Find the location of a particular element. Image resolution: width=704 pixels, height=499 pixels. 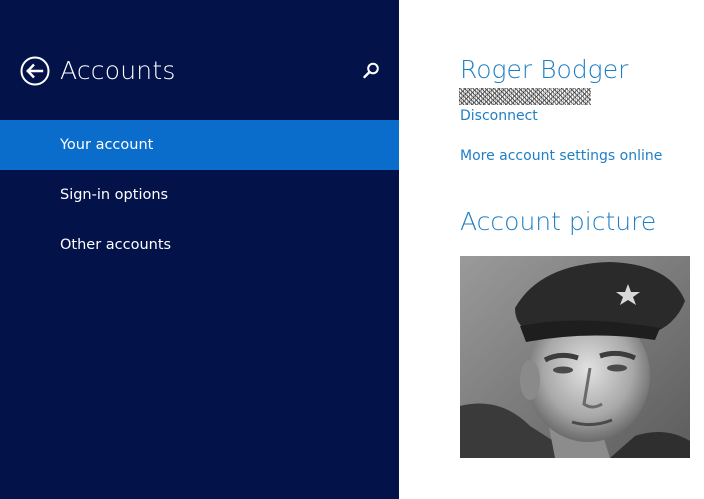

back-button is located at coordinates (35, 71).